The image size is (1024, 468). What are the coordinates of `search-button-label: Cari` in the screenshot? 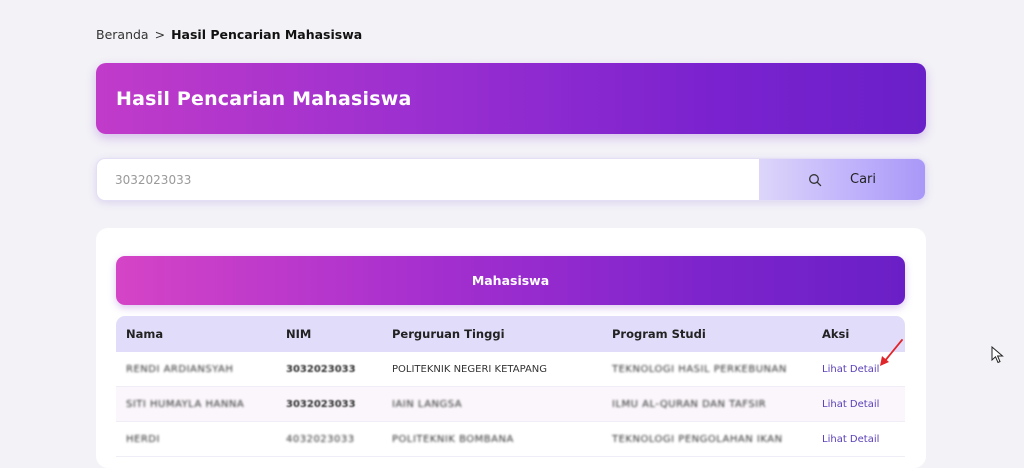 It's located at (863, 179).